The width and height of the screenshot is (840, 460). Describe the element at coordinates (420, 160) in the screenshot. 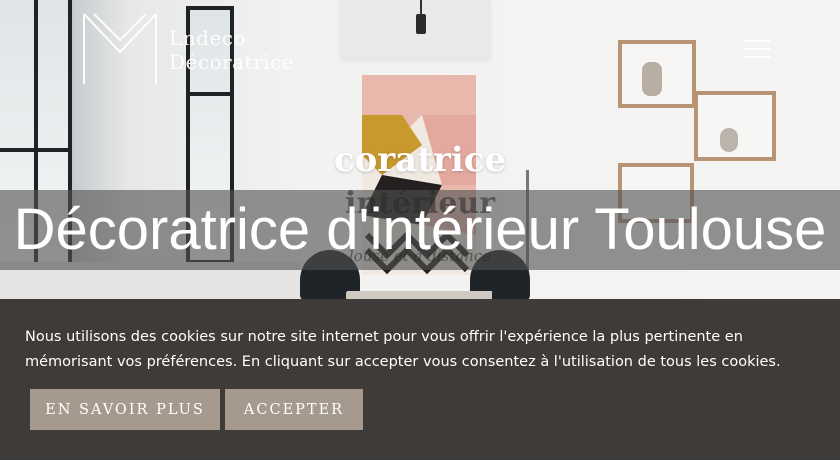

I see `hero-title-partial: coratrice` at that location.